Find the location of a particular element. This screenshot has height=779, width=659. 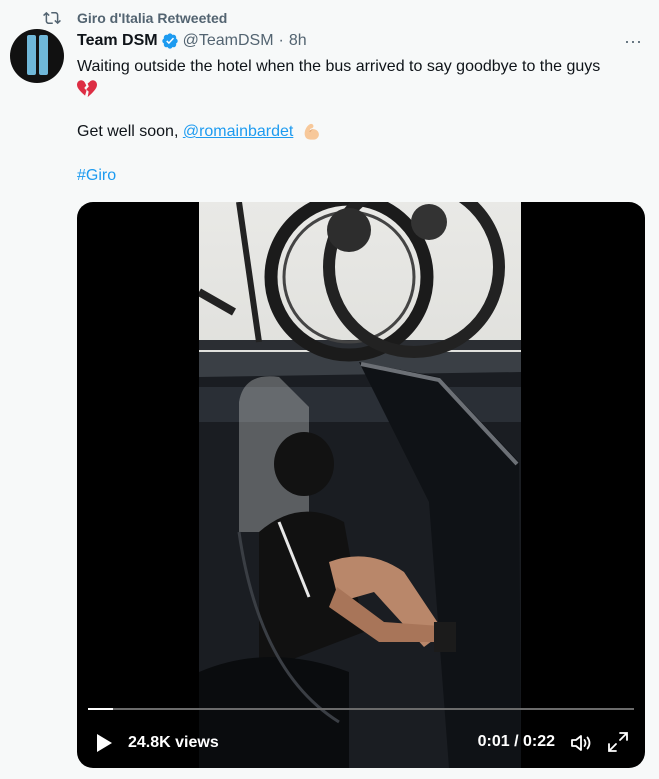

timestamp: 8h is located at coordinates (298, 41).